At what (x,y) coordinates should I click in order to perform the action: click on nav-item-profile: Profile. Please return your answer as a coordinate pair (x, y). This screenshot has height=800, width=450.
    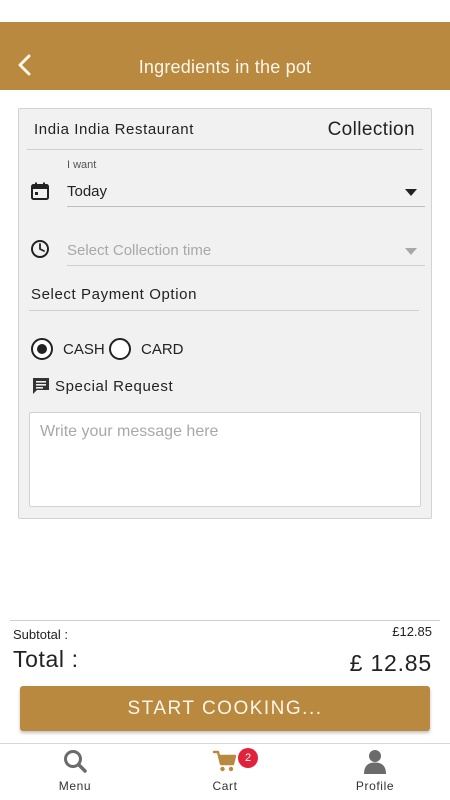
    Looking at the image, I should click on (375, 772).